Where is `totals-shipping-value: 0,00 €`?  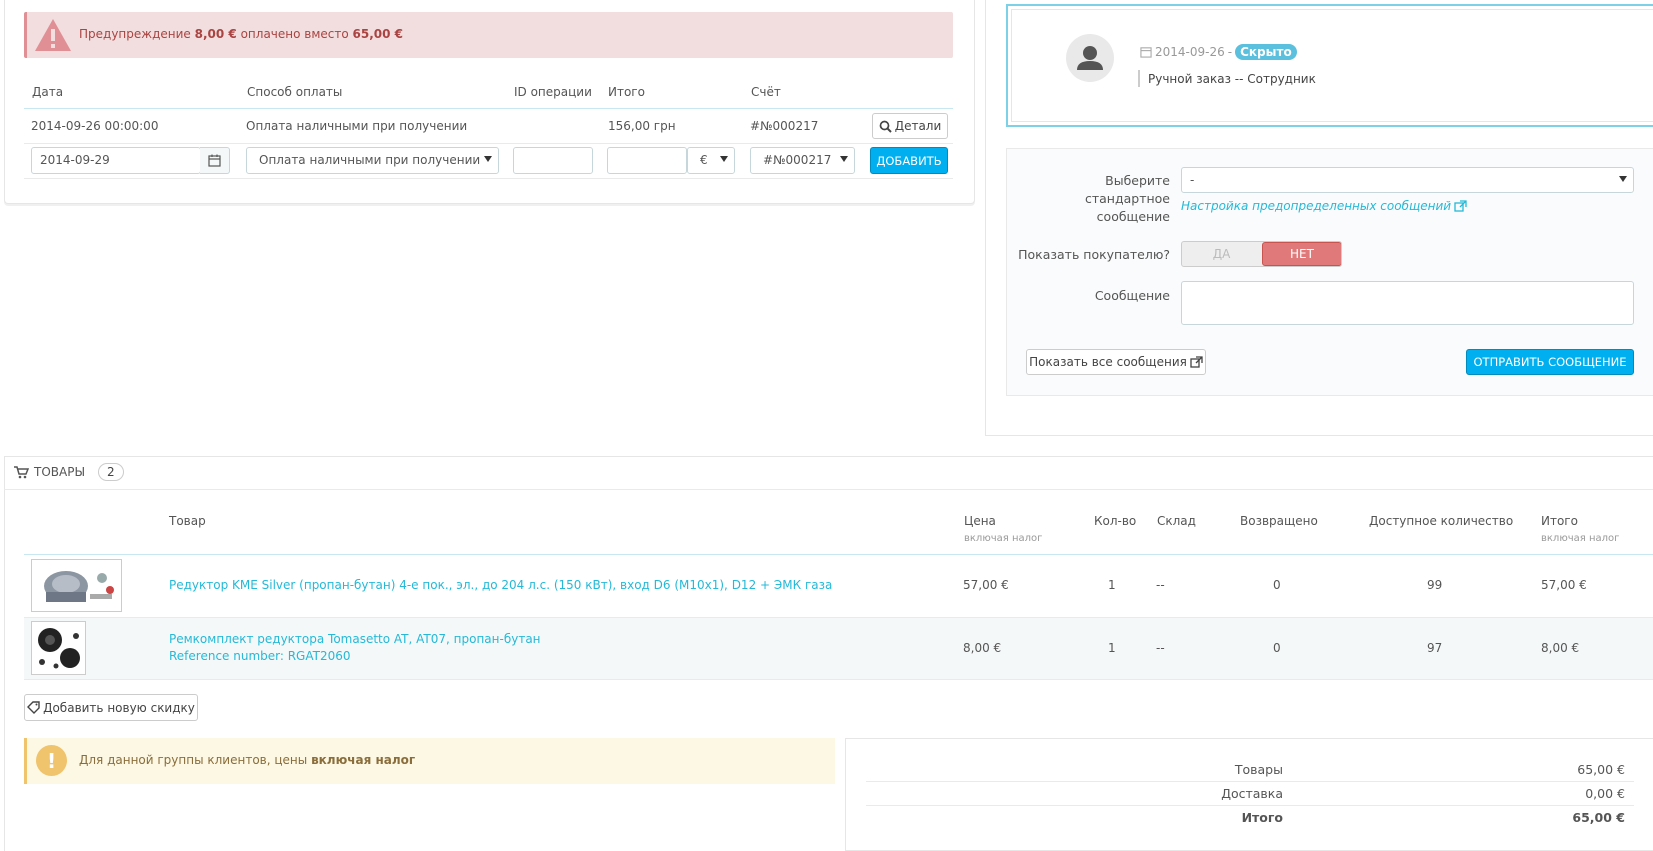
totals-shipping-value: 0,00 € is located at coordinates (1605, 793).